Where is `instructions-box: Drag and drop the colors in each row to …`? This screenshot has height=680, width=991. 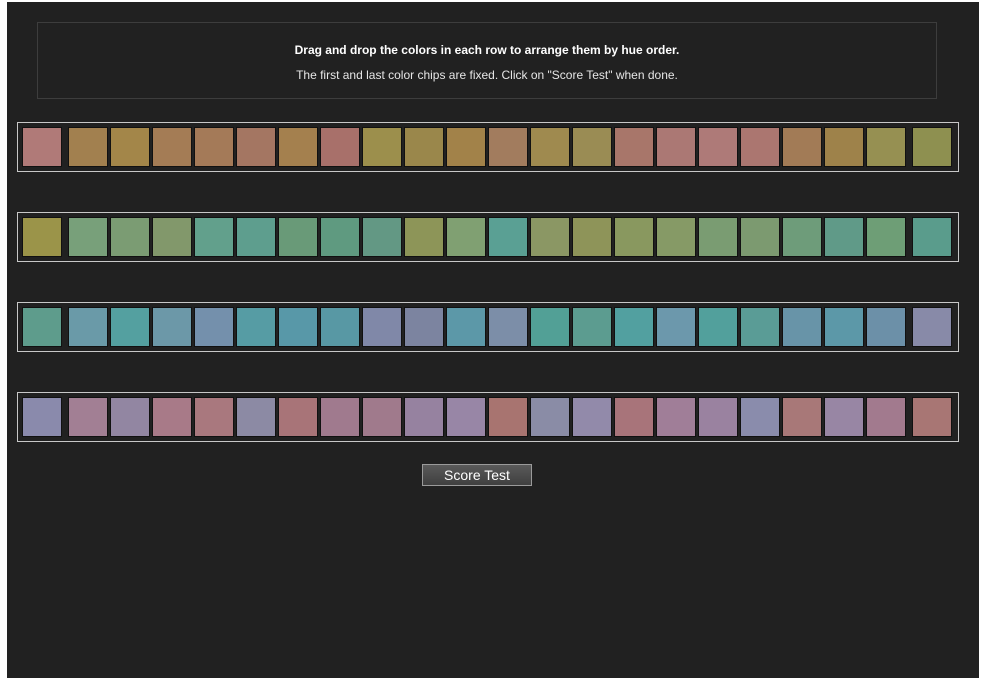
instructions-box: Drag and drop the colors in each row to … is located at coordinates (487, 60).